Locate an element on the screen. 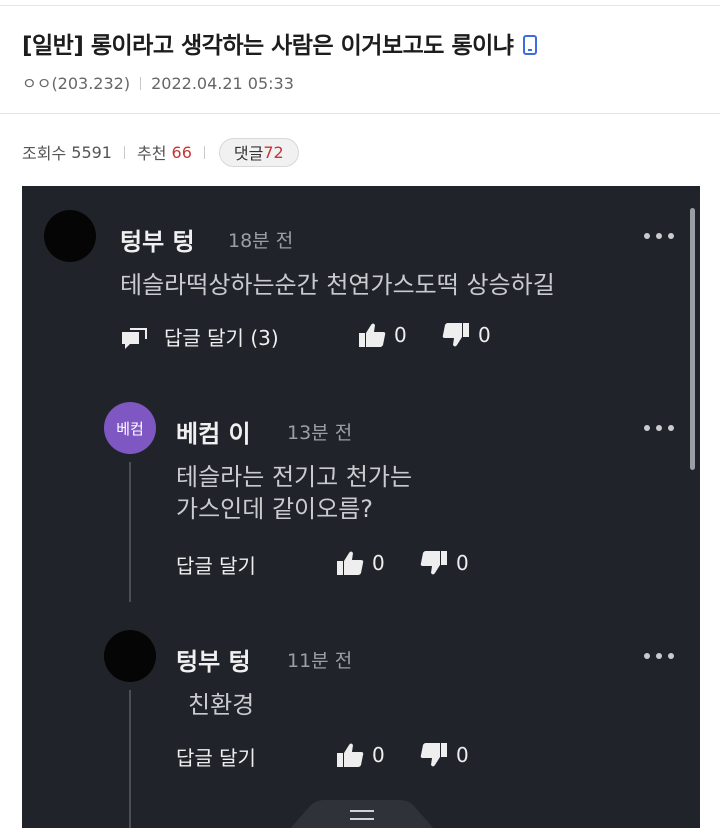 Image resolution: width=720 pixels, height=828 pixels. comment-text: 친환경 is located at coordinates (221, 705).